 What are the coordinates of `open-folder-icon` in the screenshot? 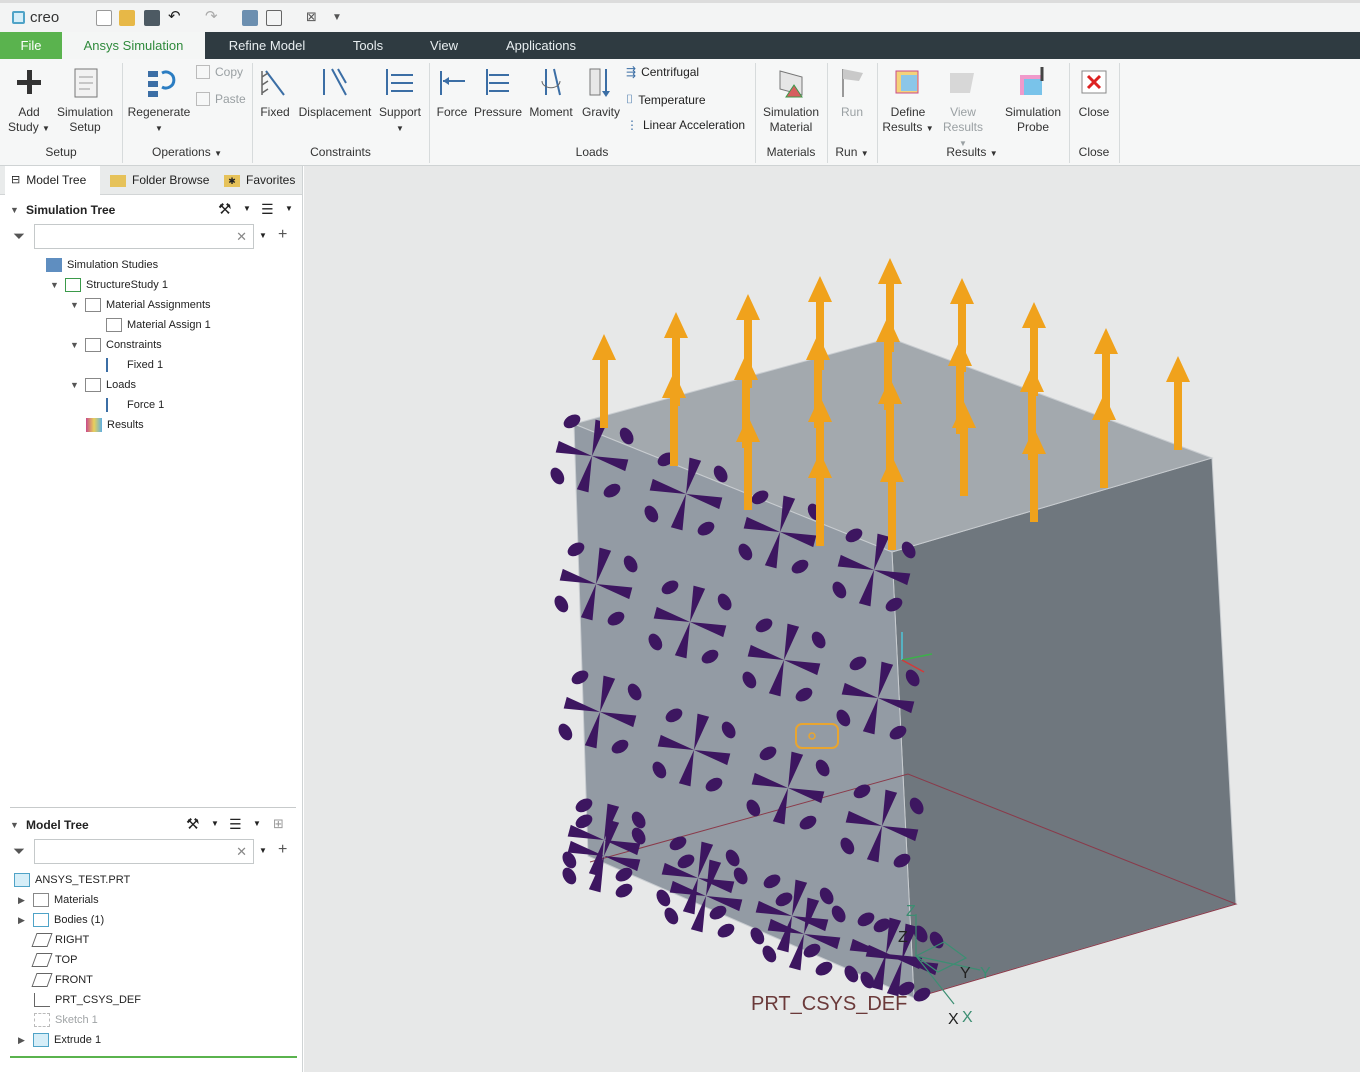 It's located at (127, 18).